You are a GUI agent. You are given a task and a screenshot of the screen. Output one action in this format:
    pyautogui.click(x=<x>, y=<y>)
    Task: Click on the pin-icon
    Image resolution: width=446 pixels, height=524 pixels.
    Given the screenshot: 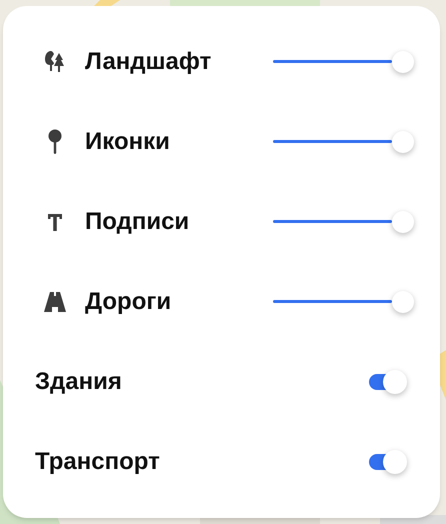 What is the action you would take?
    pyautogui.click(x=55, y=142)
    